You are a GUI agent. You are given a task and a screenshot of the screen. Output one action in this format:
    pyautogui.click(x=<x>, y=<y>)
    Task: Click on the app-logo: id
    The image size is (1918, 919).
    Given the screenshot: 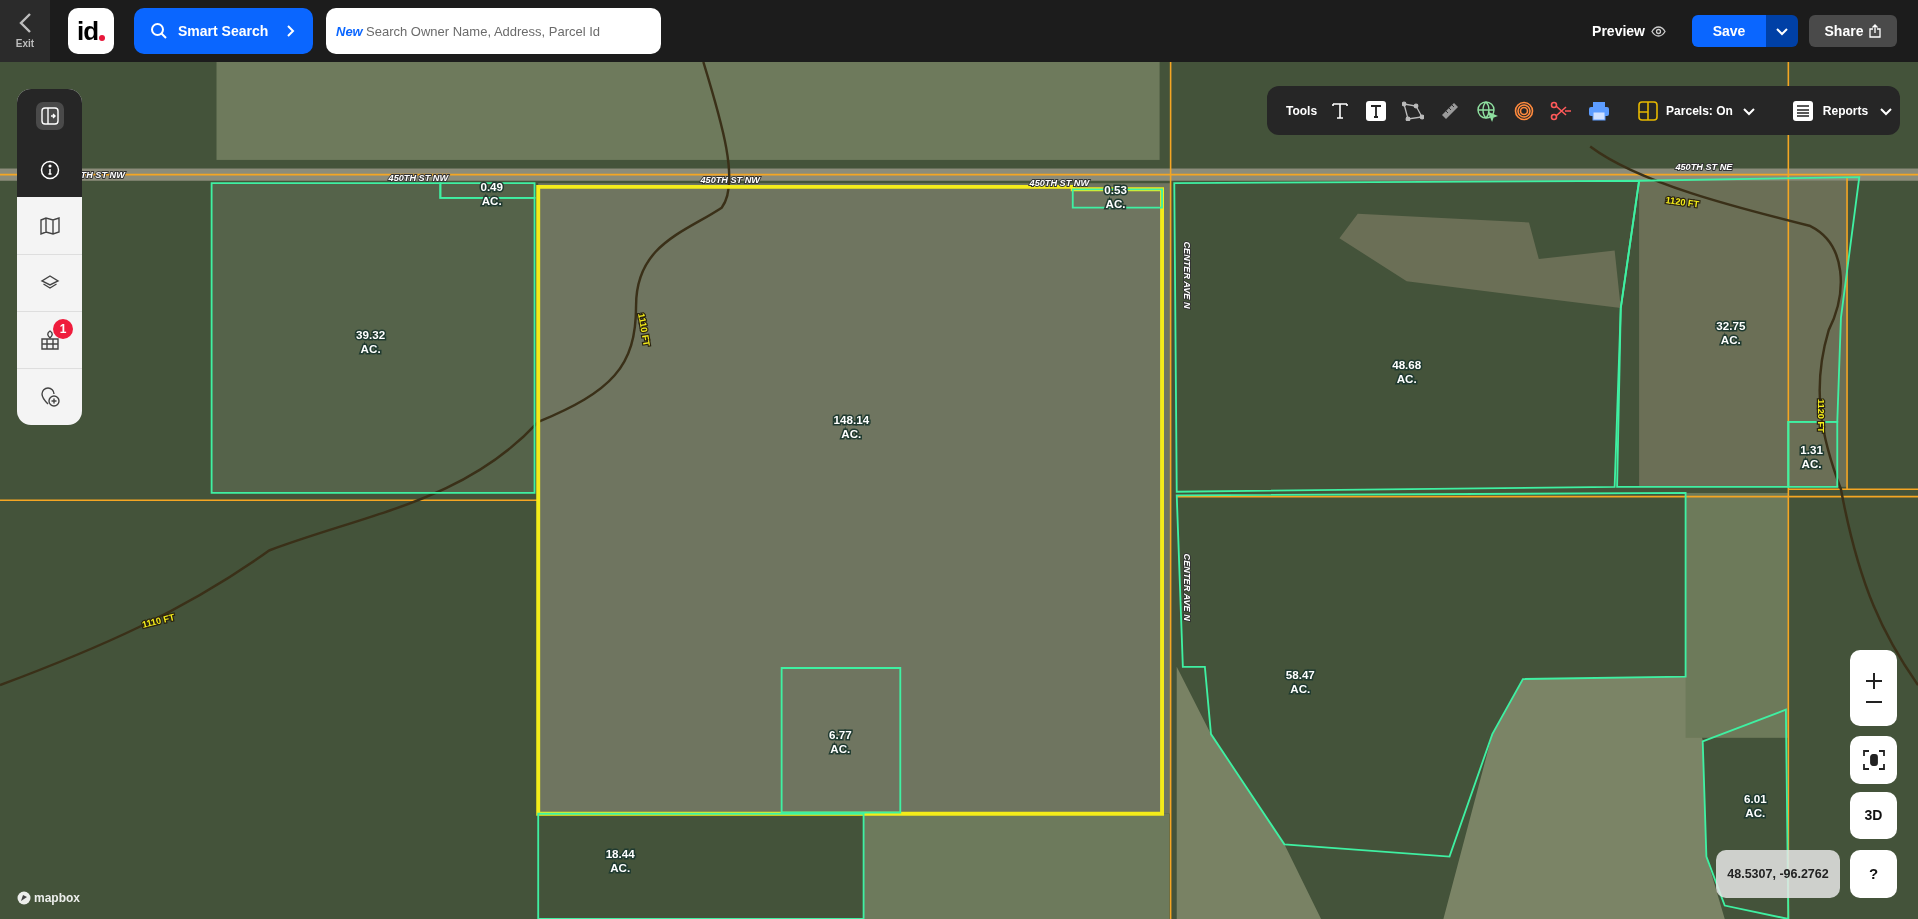 What is the action you would take?
    pyautogui.click(x=91, y=31)
    